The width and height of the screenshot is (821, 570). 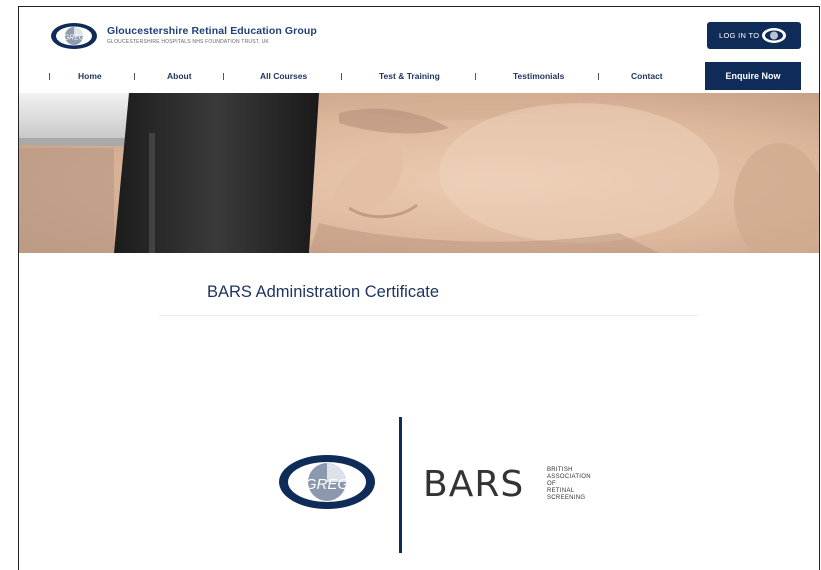 What do you see at coordinates (753, 76) in the screenshot?
I see `enquire-now-button: Enquire Now` at bounding box center [753, 76].